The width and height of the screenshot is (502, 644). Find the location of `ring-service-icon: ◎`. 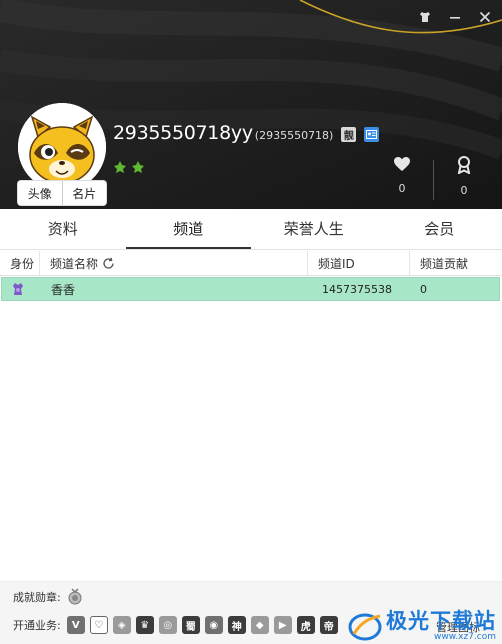

ring-service-icon: ◎ is located at coordinates (167, 625).